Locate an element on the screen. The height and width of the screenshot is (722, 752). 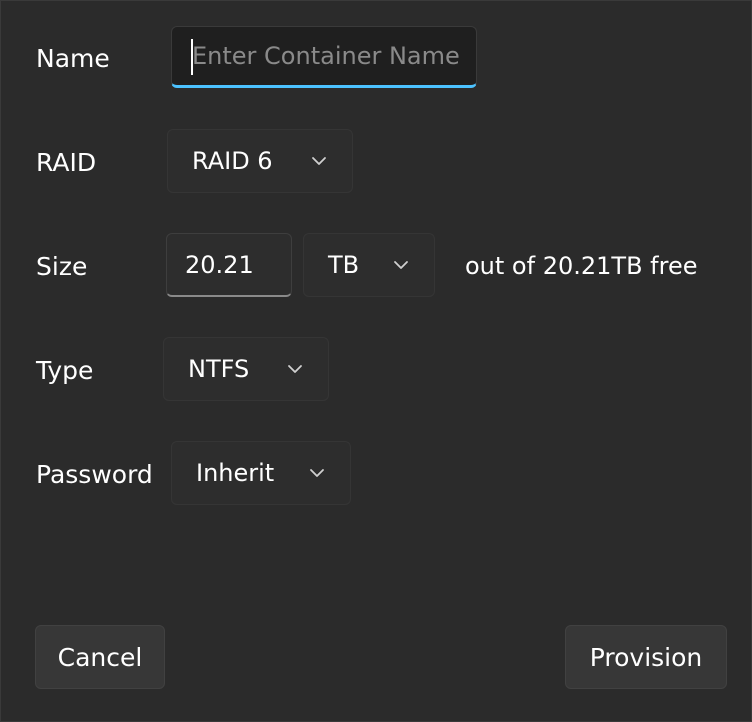
password-dropdown: Inherit is located at coordinates (261, 473).